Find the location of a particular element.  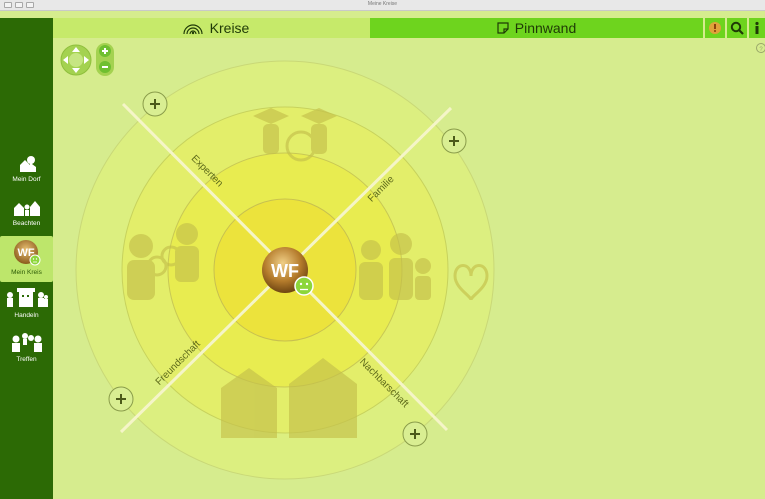

avatar-icon: WF is located at coordinates (26, 253).